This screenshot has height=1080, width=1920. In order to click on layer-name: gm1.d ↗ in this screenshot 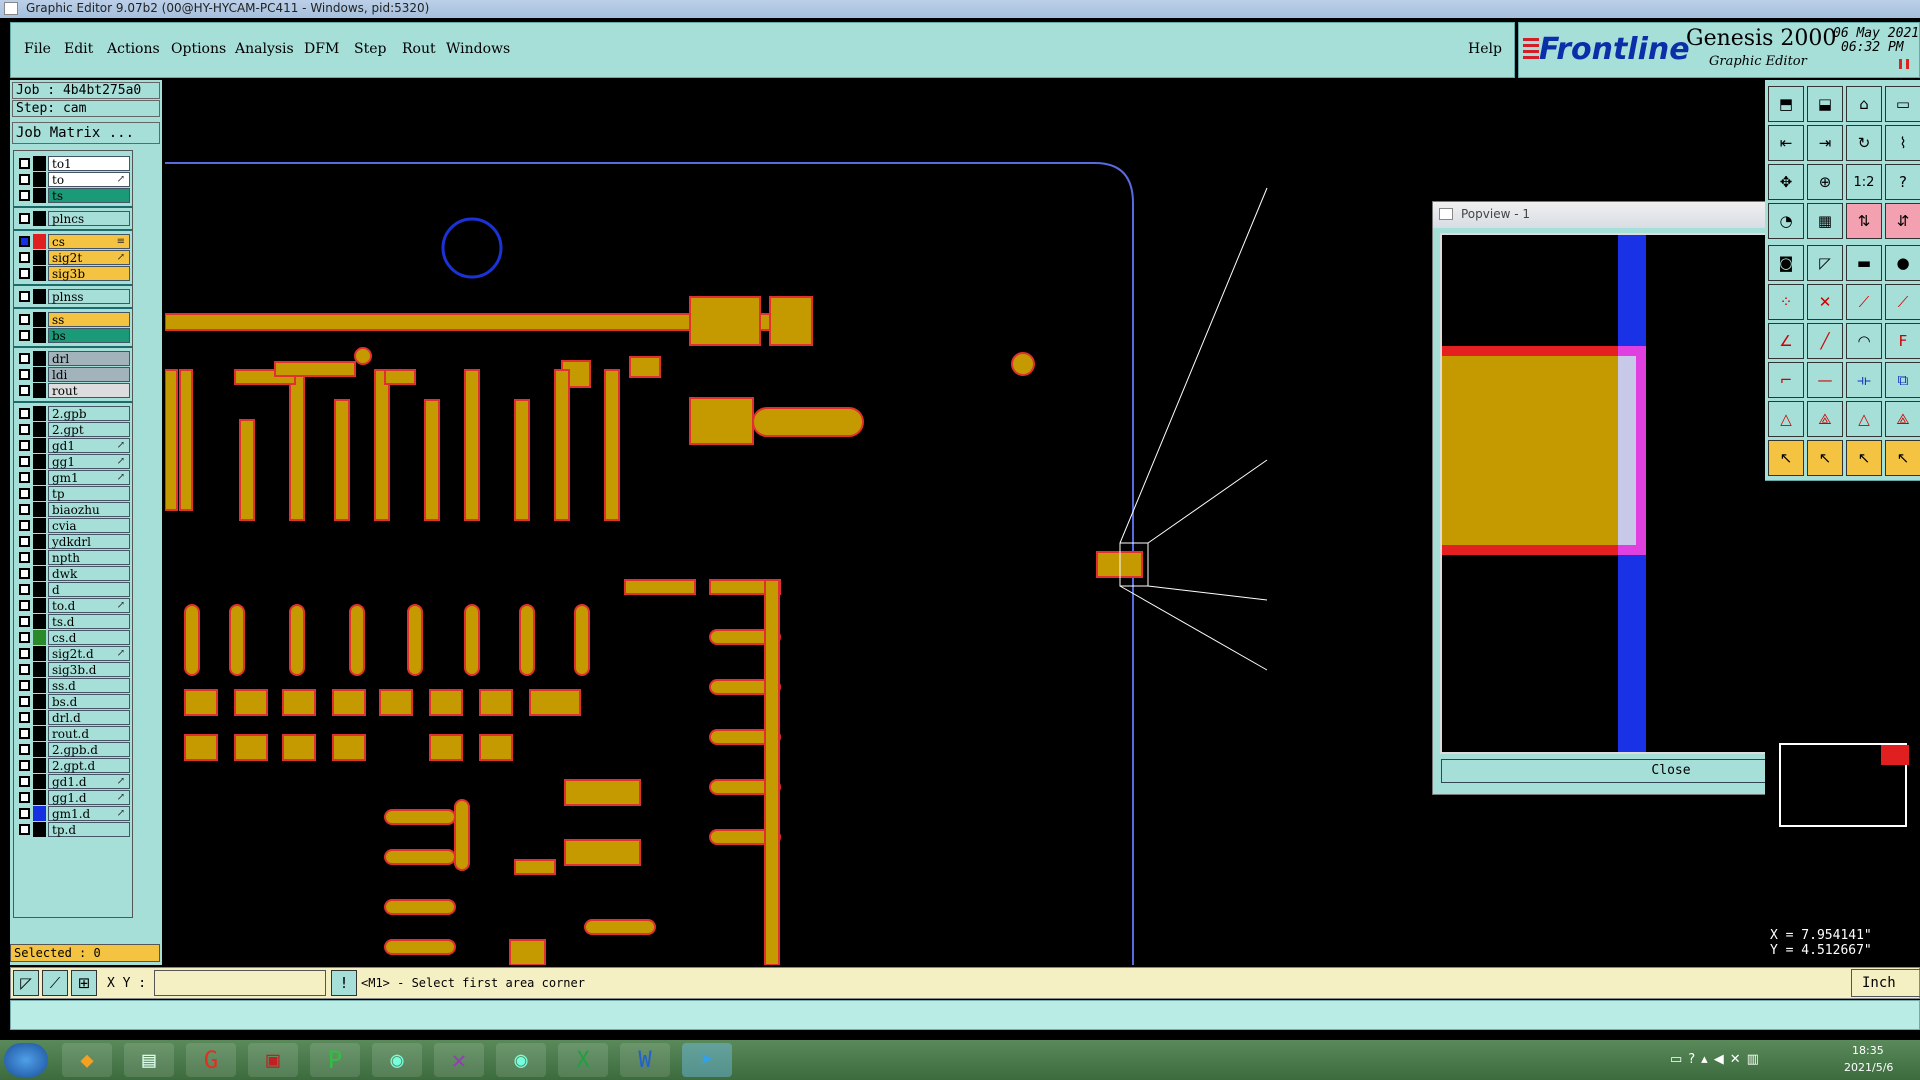, I will do `click(89, 813)`.